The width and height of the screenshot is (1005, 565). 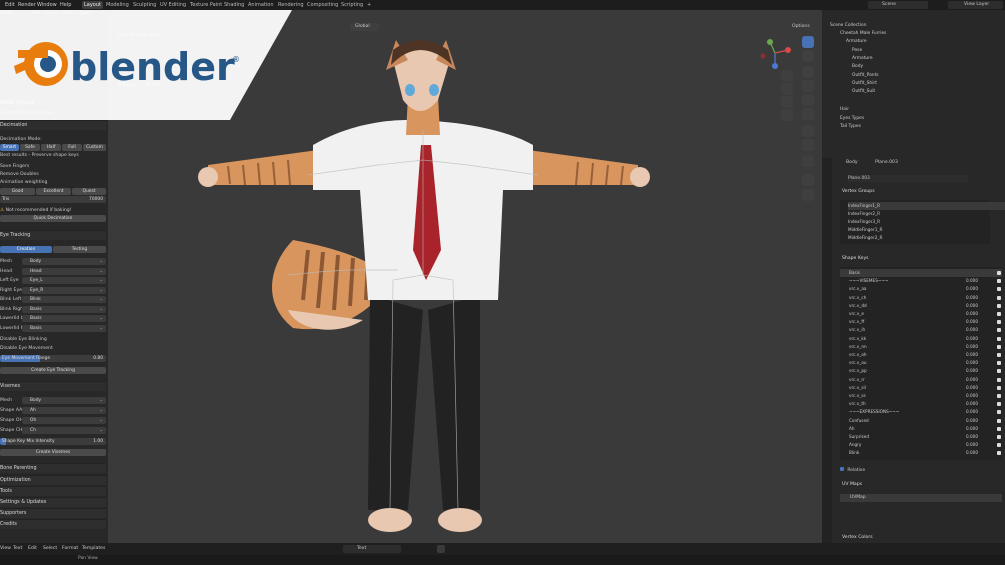 I want to click on shape-key-row: vrc.v_ss 0.000, so click(x=921, y=396).